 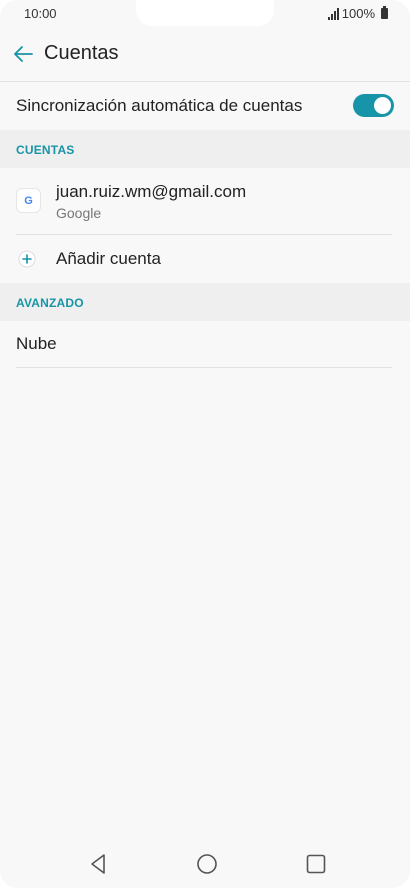 I want to click on auto-sync-label: Sincronización automática de cuentas, so click(x=159, y=105).